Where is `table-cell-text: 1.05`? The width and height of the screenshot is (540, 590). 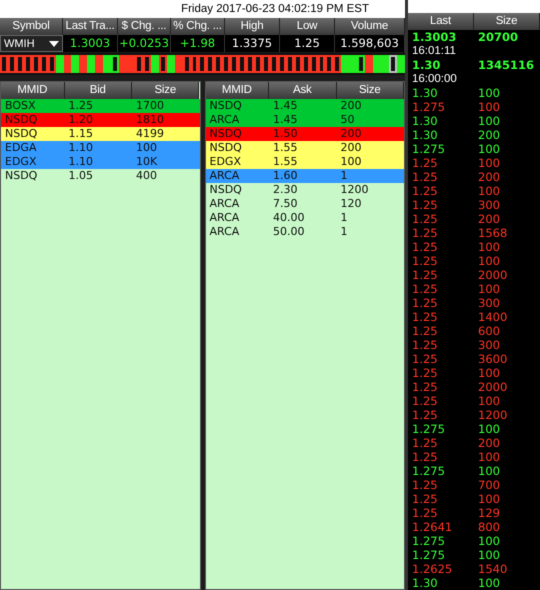
table-cell-text: 1.05 is located at coordinates (81, 176).